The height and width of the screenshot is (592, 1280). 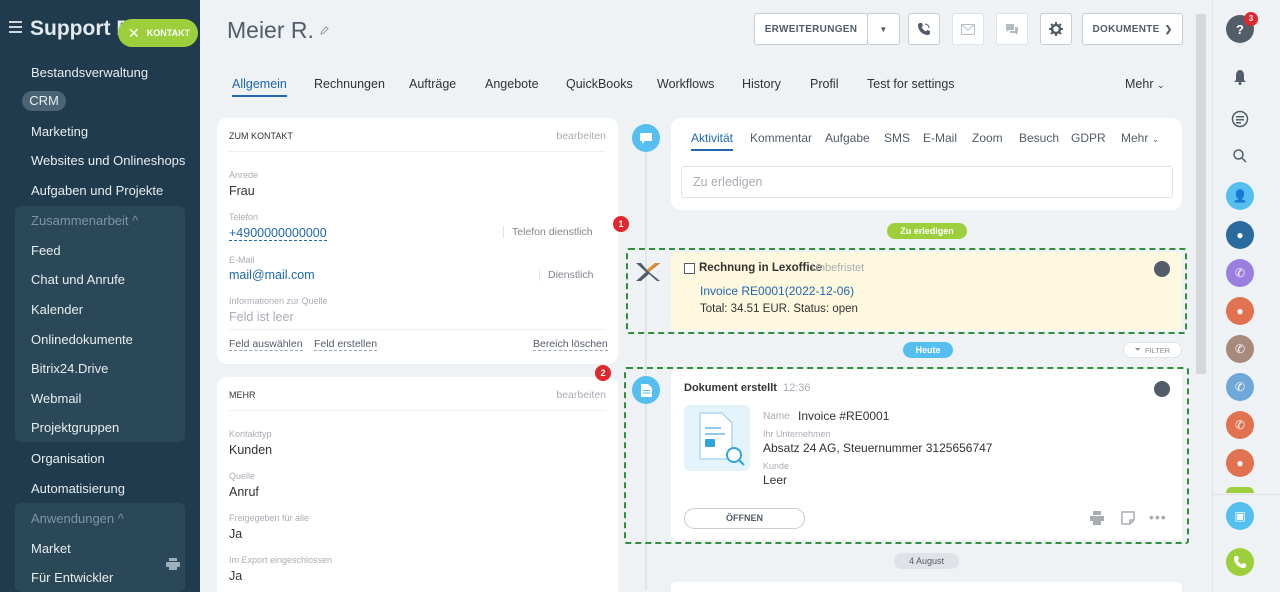 What do you see at coordinates (883, 29) in the screenshot?
I see `erweiterungen-dropdown-button: ▼` at bounding box center [883, 29].